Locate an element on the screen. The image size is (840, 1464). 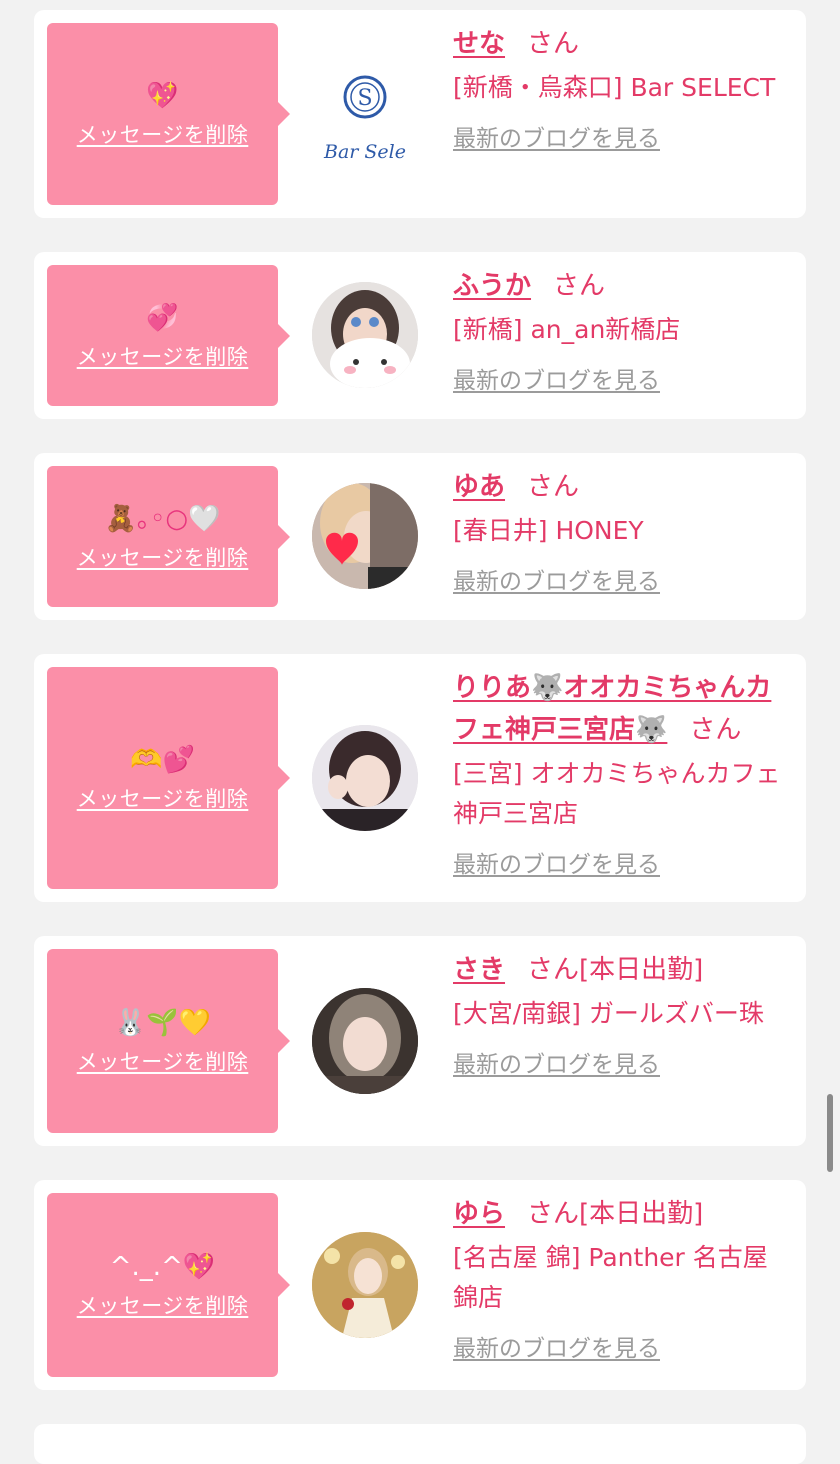
name-line: ゆら さん[本日出勤] is located at coordinates (622, 1214).